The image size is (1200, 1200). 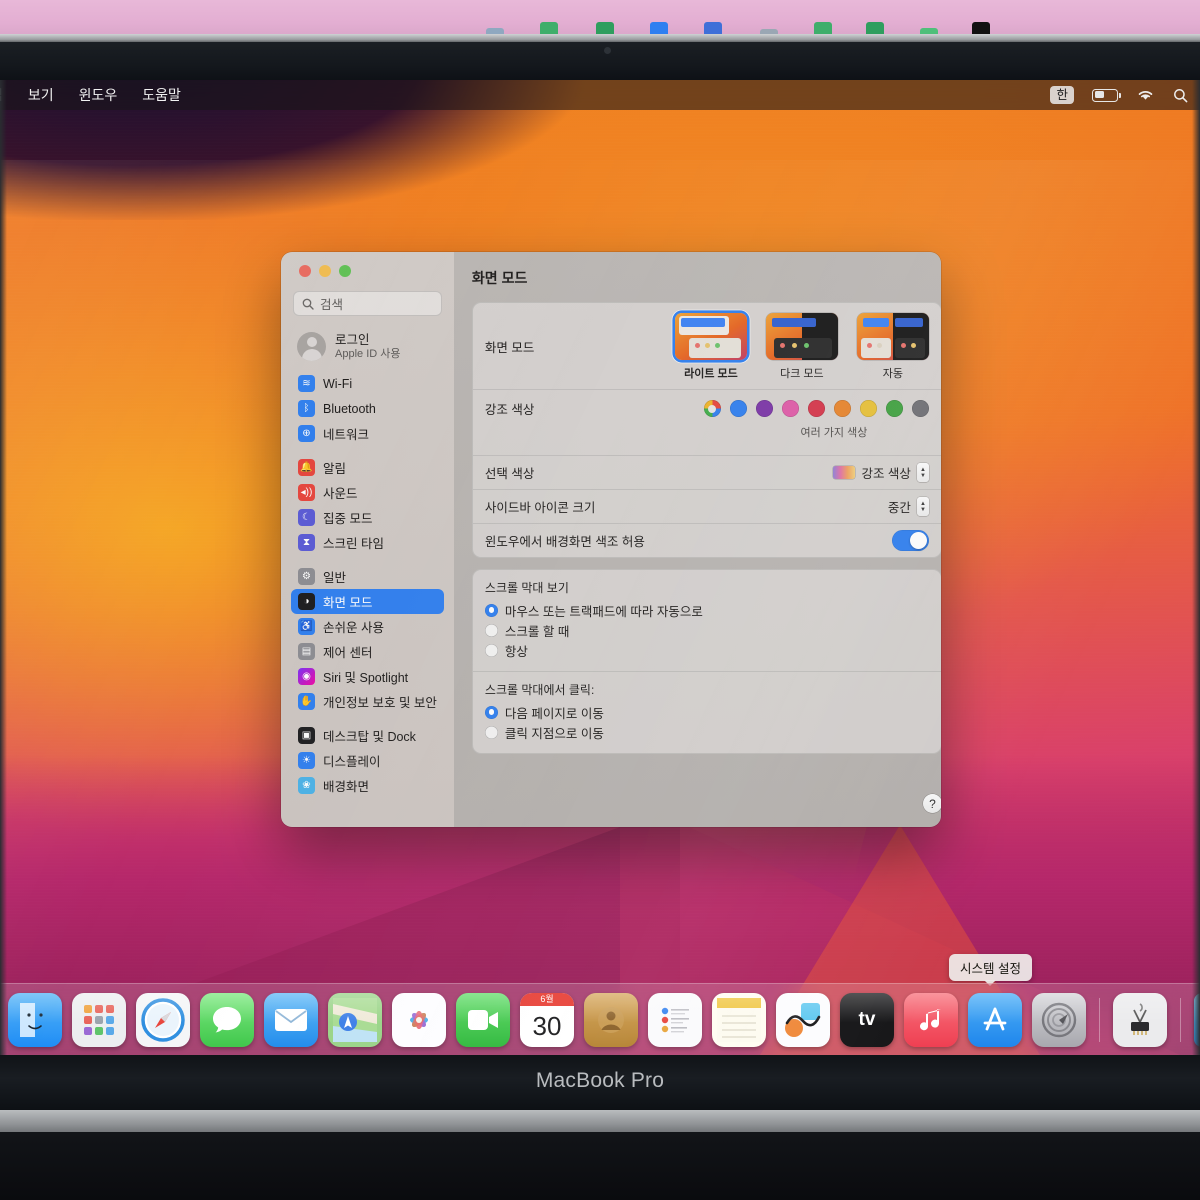 I want to click on sidebar-item-focus: ☾ 집중 모드, so click(x=367, y=517).